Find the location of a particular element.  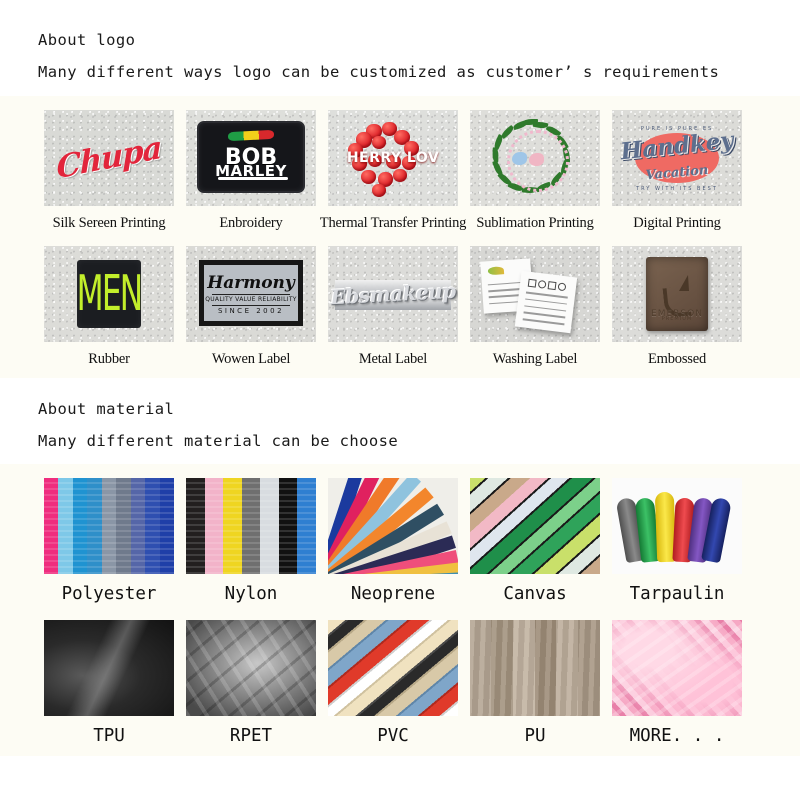

material-item-label: Nylon is located at coordinates (251, 594).